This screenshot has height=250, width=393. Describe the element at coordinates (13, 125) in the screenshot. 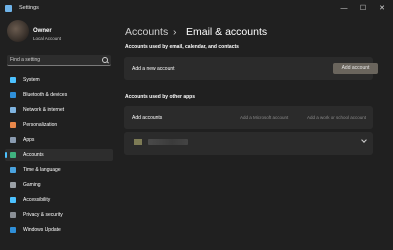

I see `brush-icon` at that location.